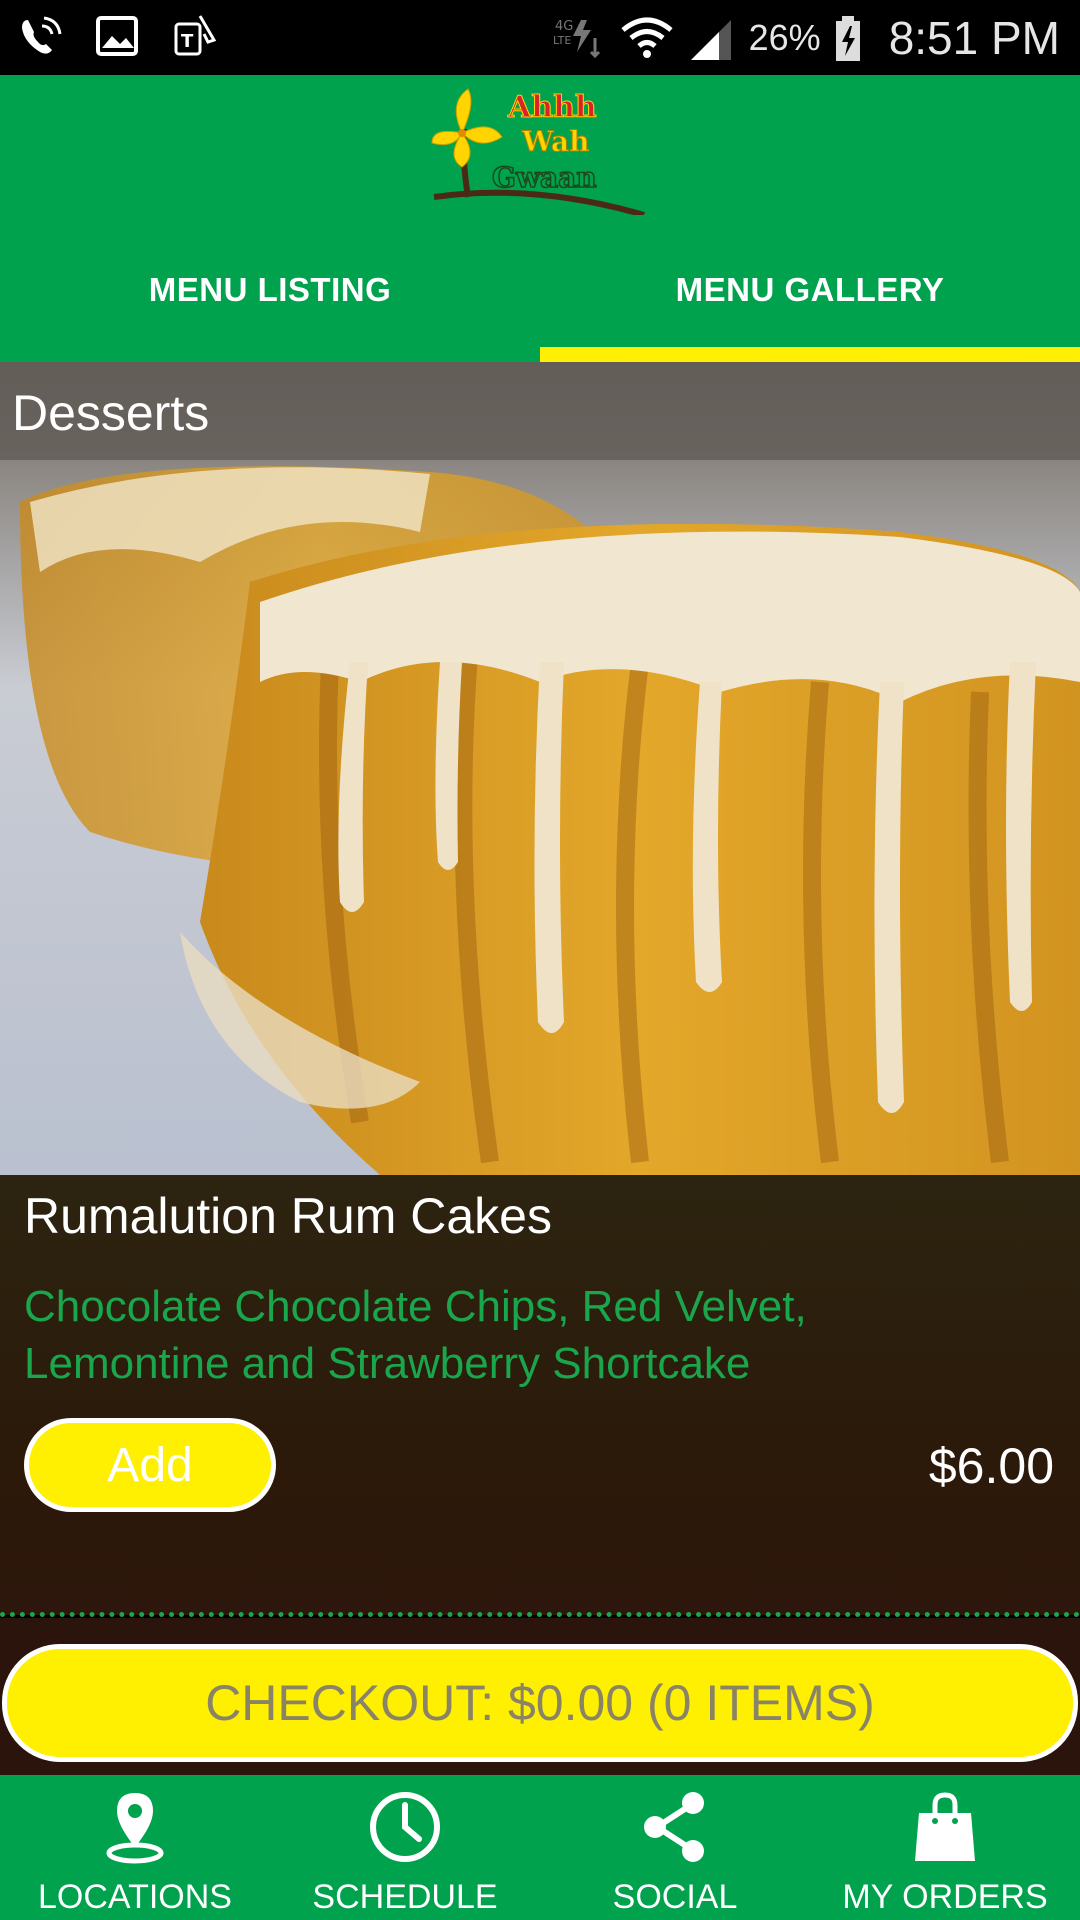 The width and height of the screenshot is (1080, 1920). What do you see at coordinates (847, 38) in the screenshot?
I see `battery-charging-icon` at bounding box center [847, 38].